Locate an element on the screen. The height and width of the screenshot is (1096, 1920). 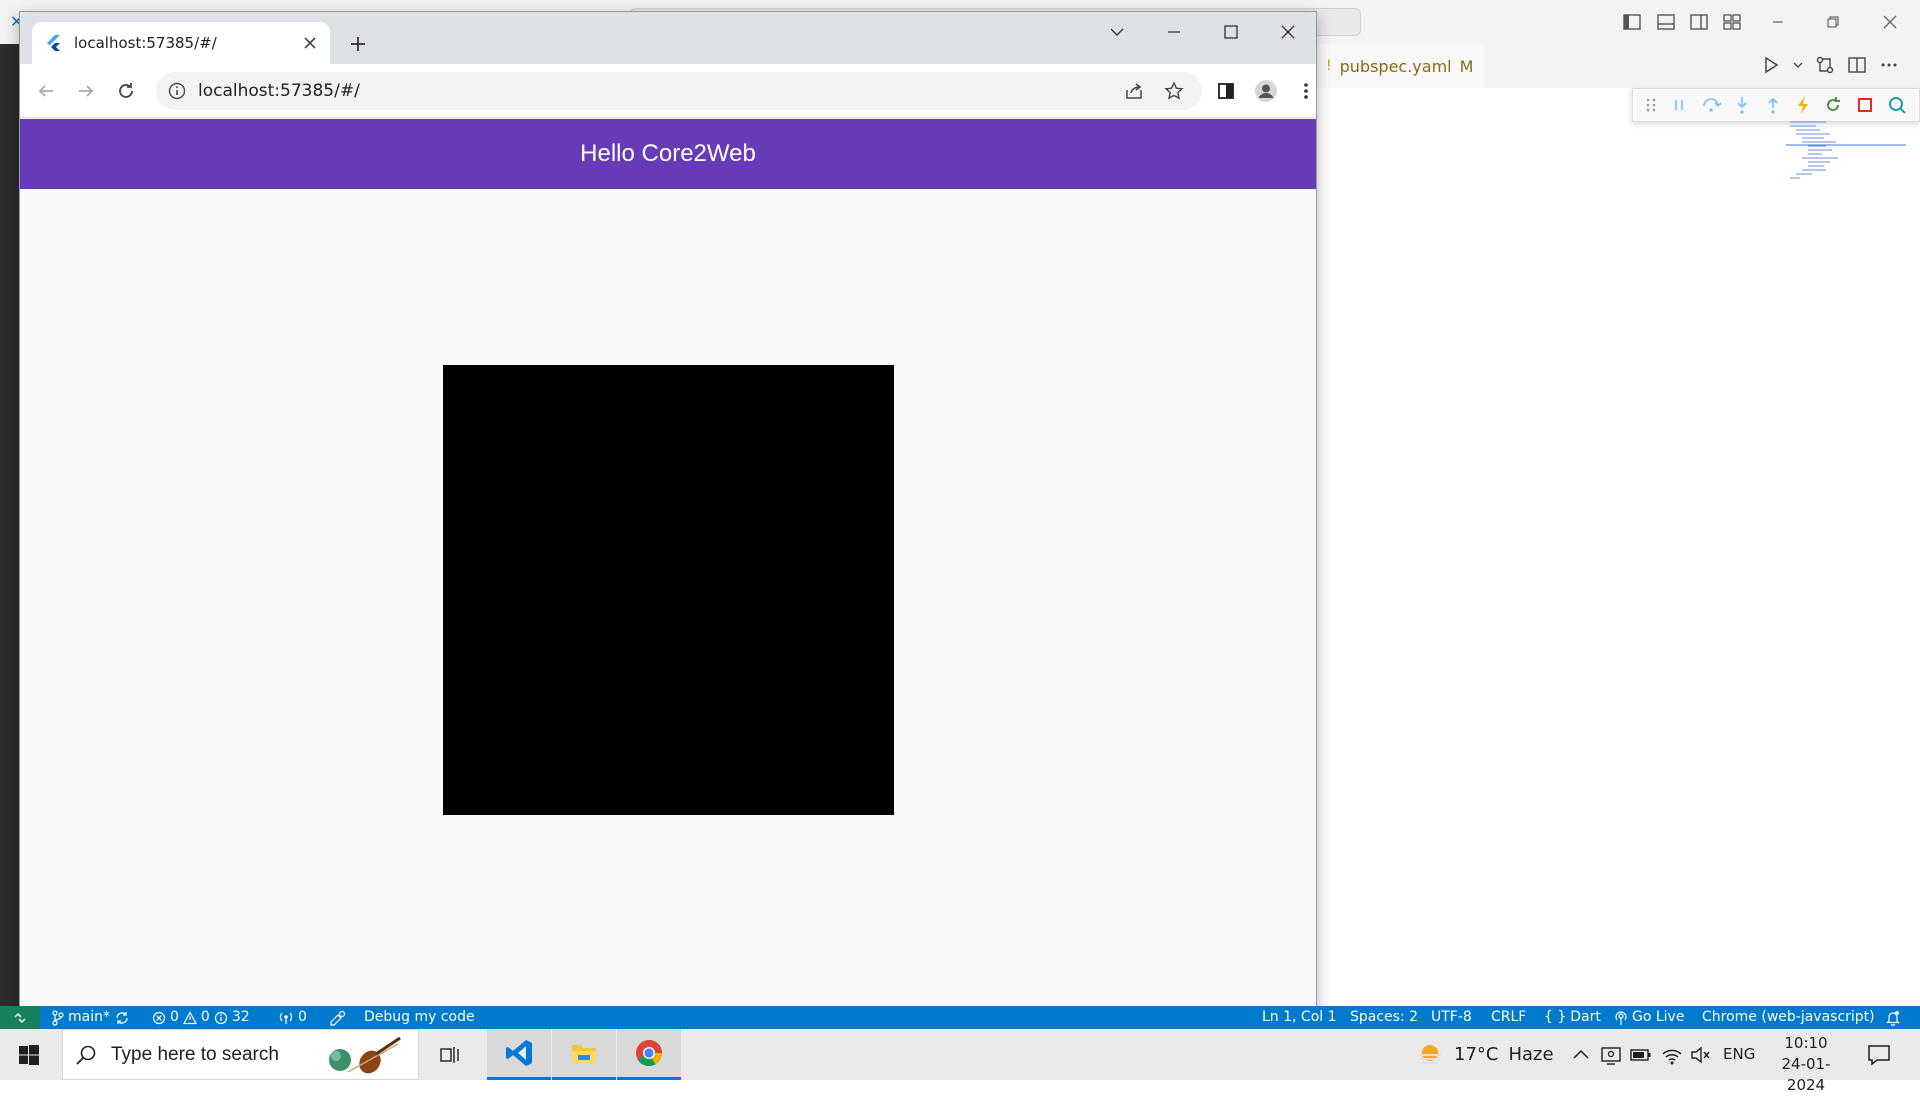
weather-description: Haze is located at coordinates (1531, 1054).